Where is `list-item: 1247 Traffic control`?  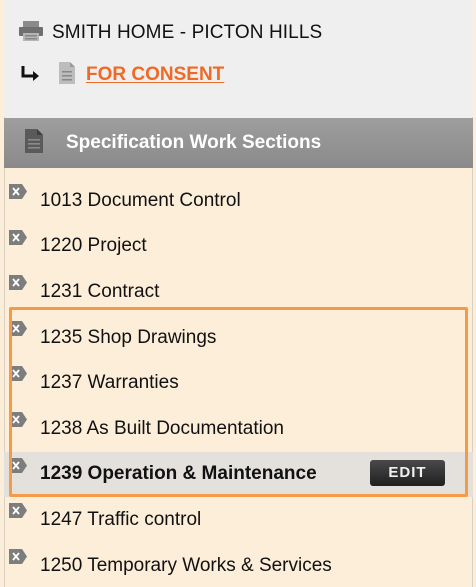 list-item: 1247 Traffic control is located at coordinates (238, 520).